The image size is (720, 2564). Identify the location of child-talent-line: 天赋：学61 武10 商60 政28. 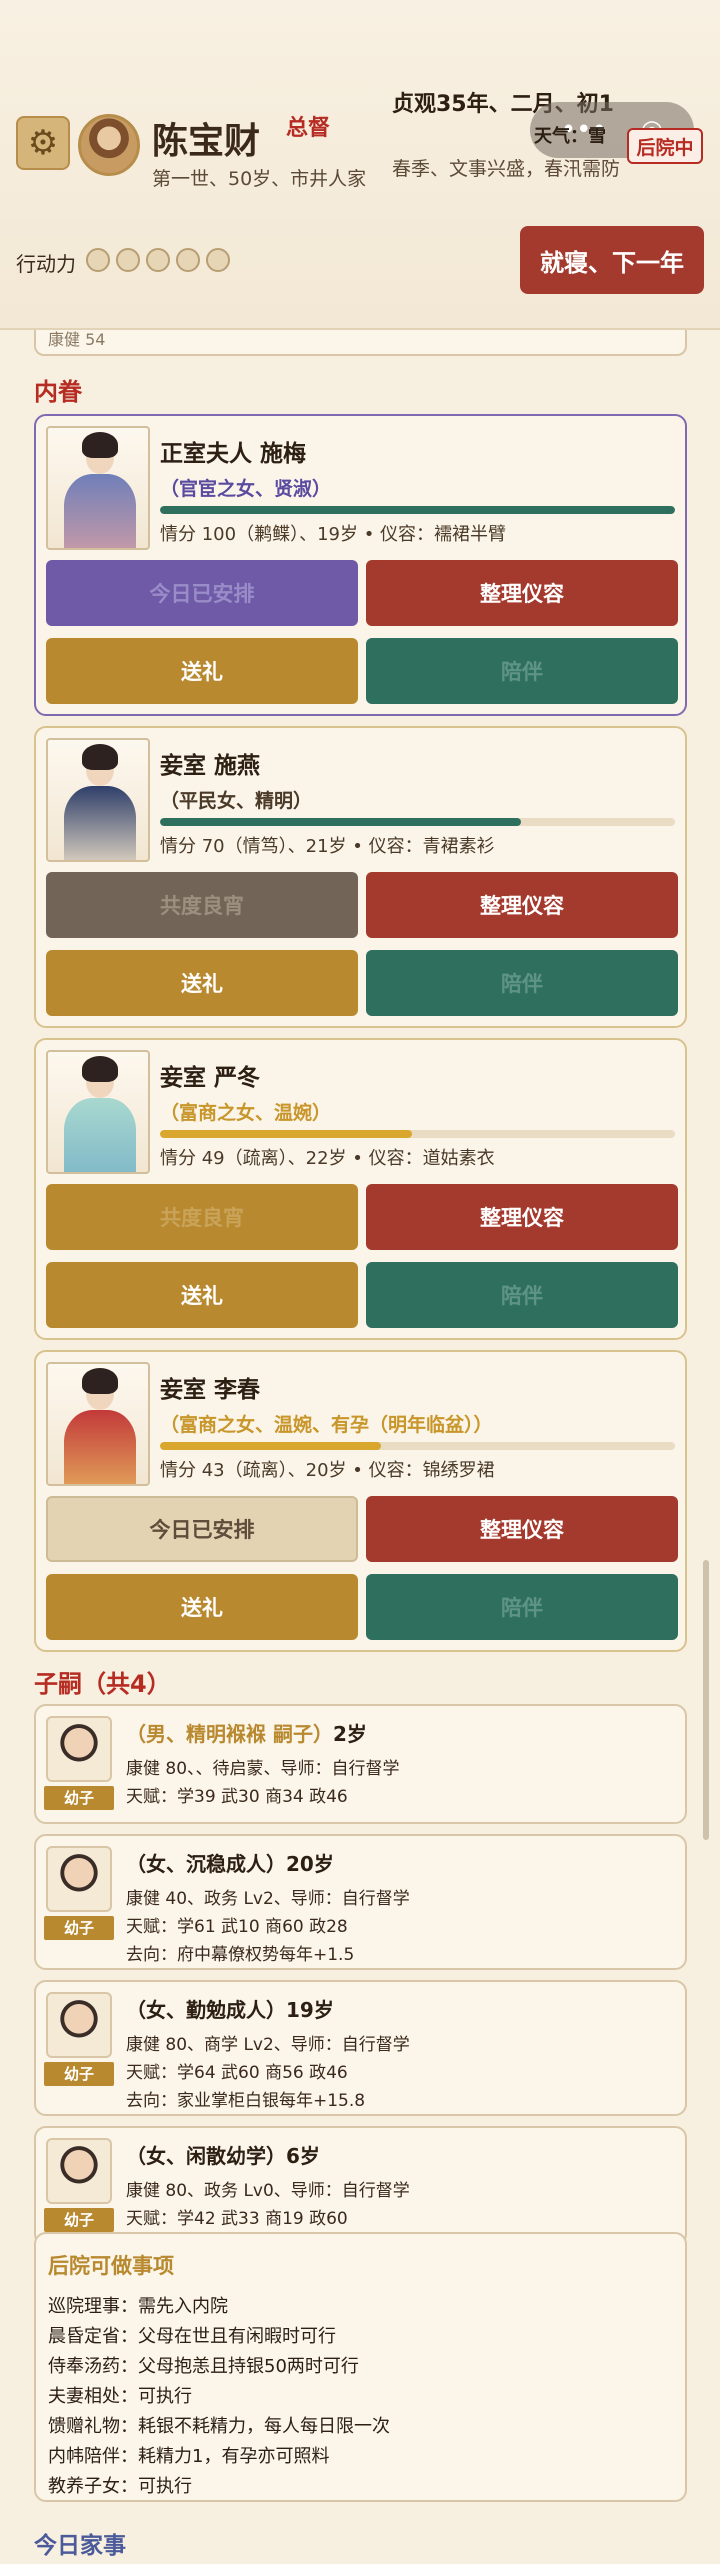
(237, 1927).